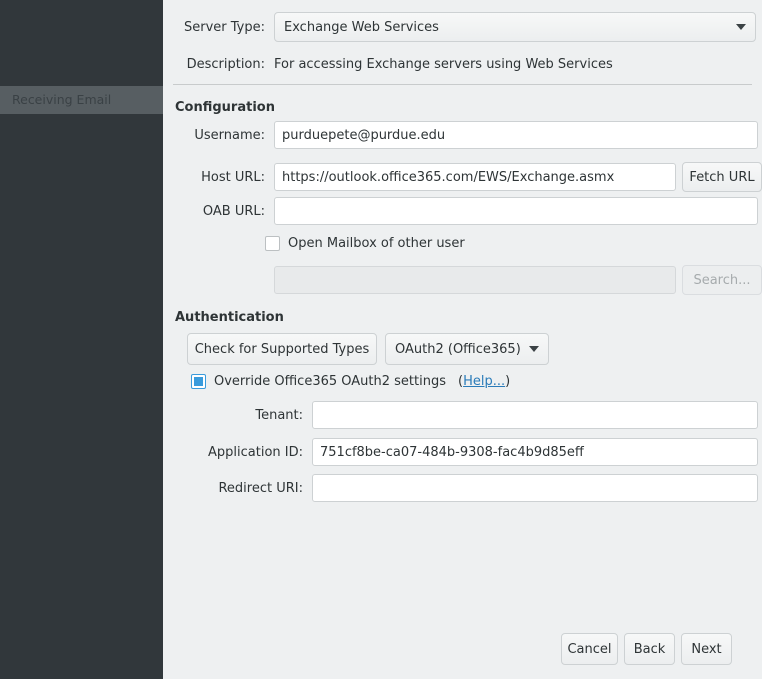  Describe the element at coordinates (706, 649) in the screenshot. I see `next-button: Next` at that location.